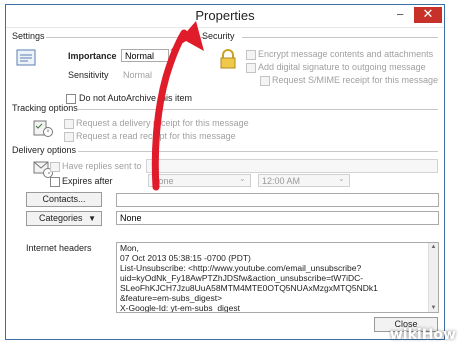  Describe the element at coordinates (422, 335) in the screenshot. I see `wikihow-watermark: wikiHow` at that location.